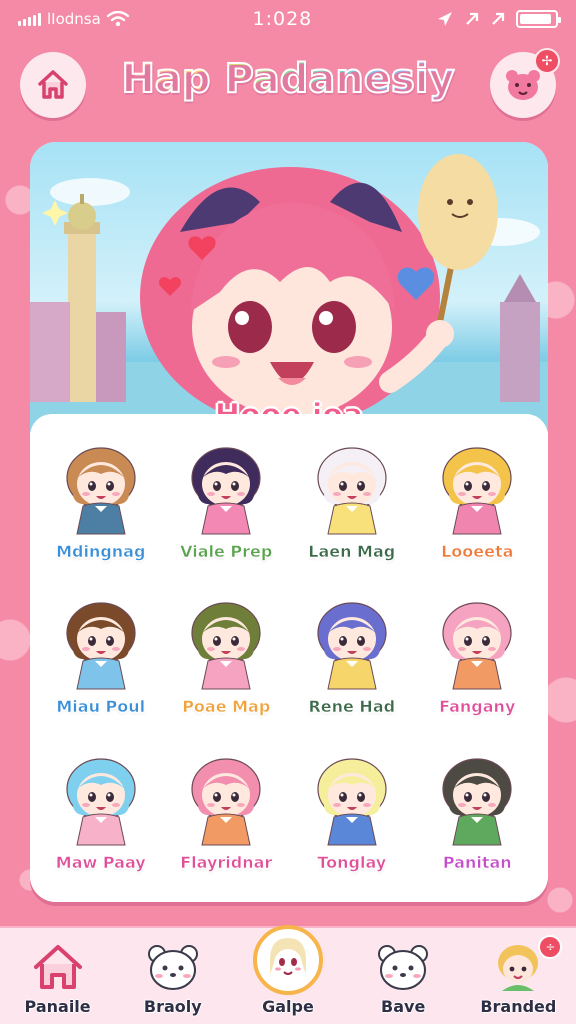  Describe the element at coordinates (287, 79) in the screenshot. I see `app-title: Hap Padanesiy` at that location.